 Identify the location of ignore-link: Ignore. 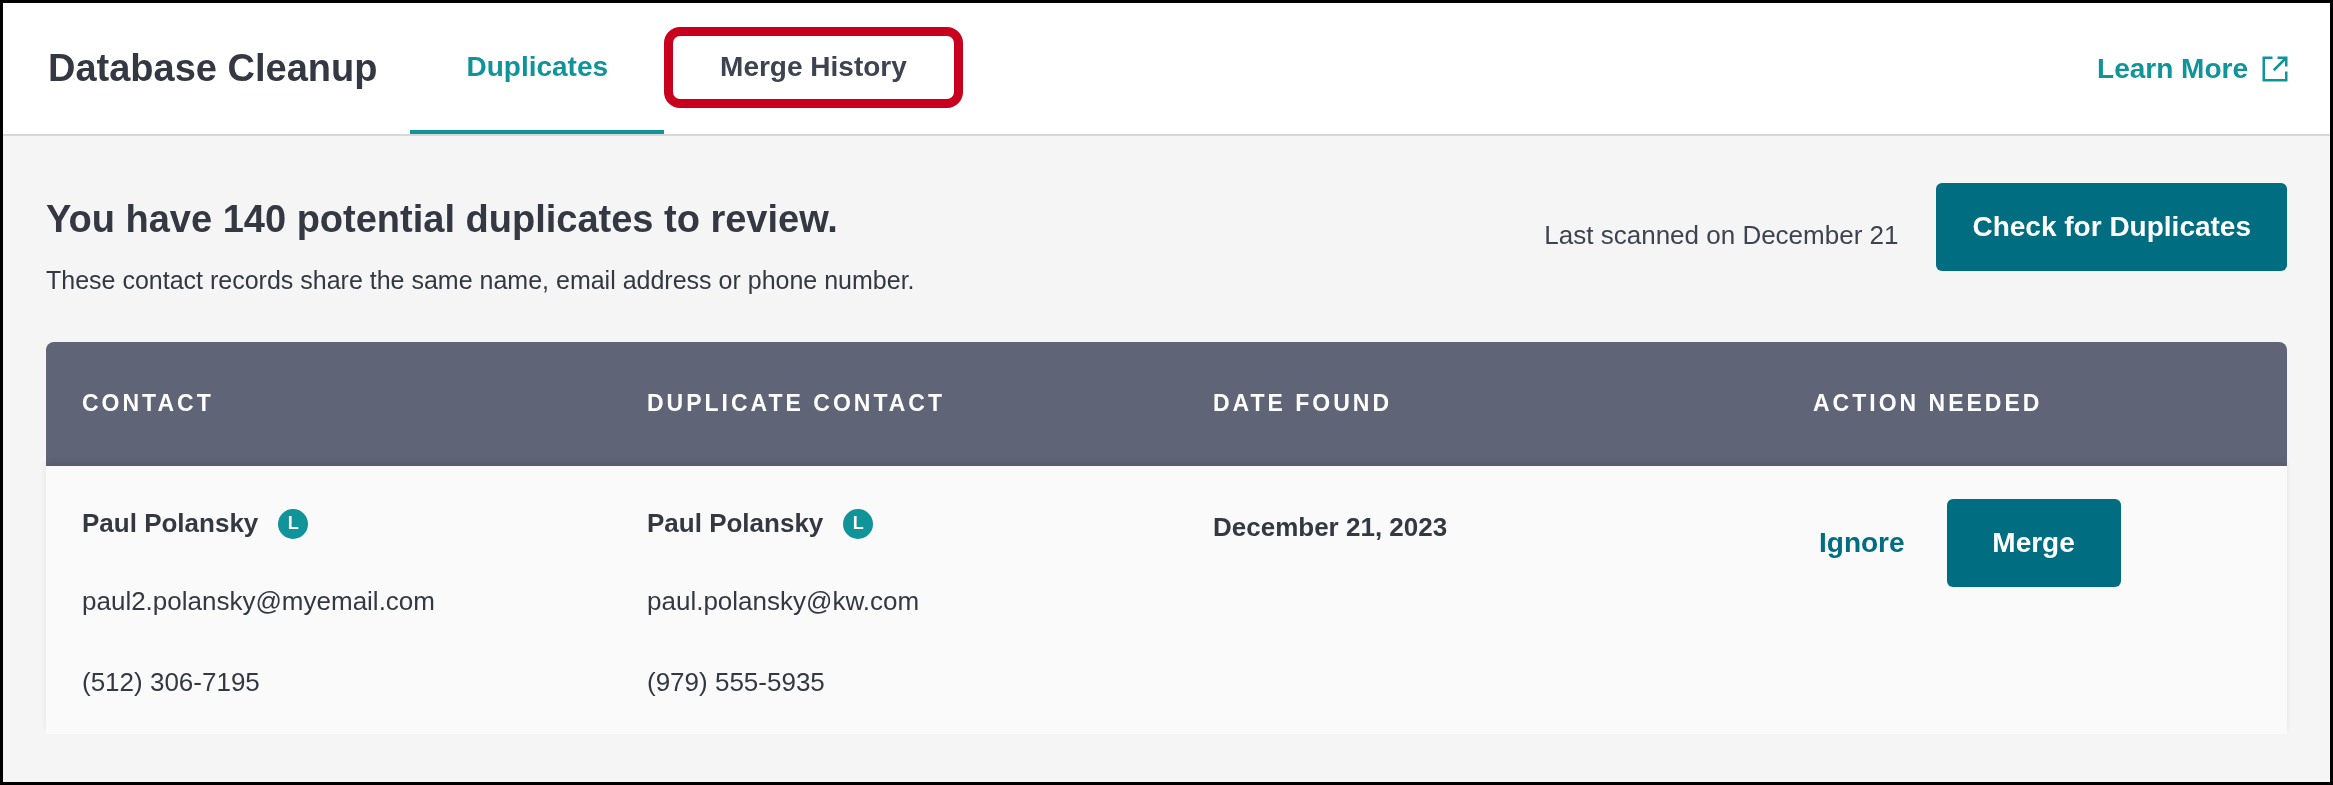
(1862, 542).